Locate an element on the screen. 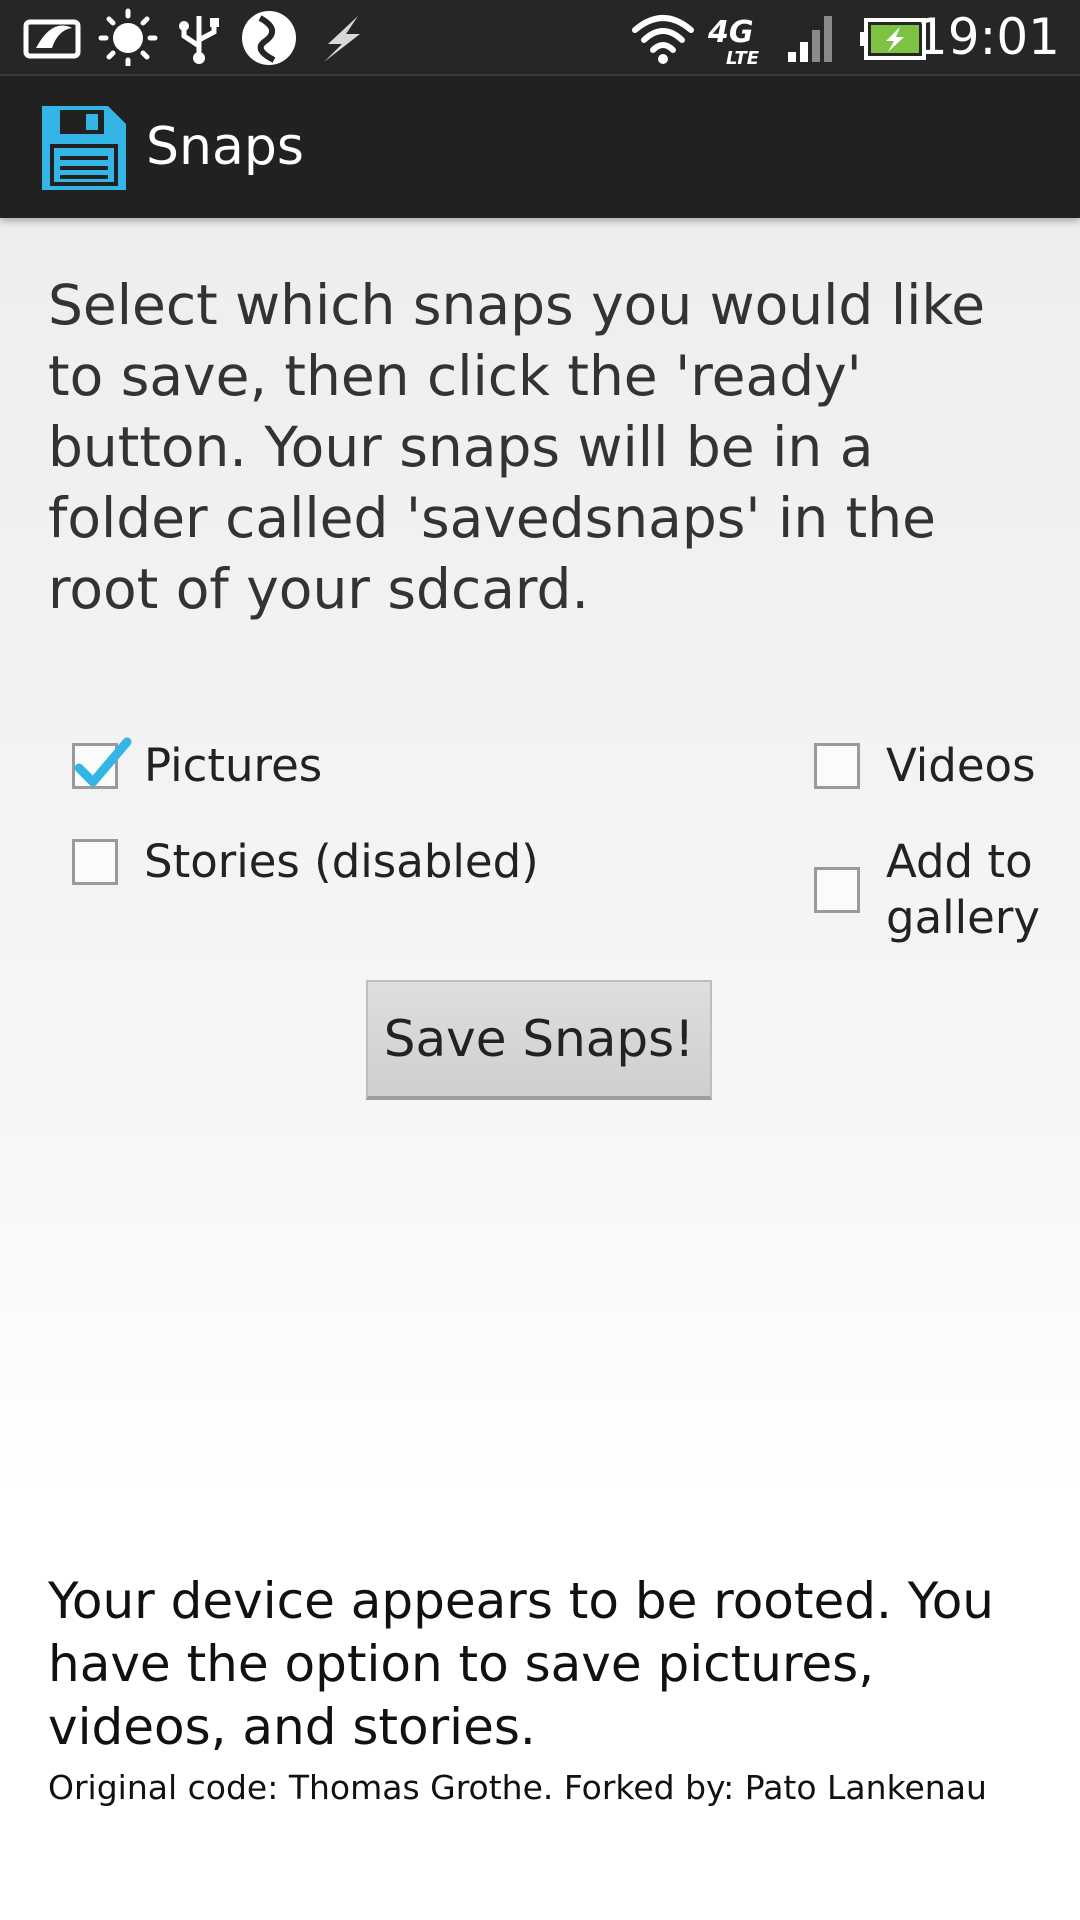 This screenshot has height=1920, width=1080. save-snaps-button: Save Snaps! is located at coordinates (539, 1040).